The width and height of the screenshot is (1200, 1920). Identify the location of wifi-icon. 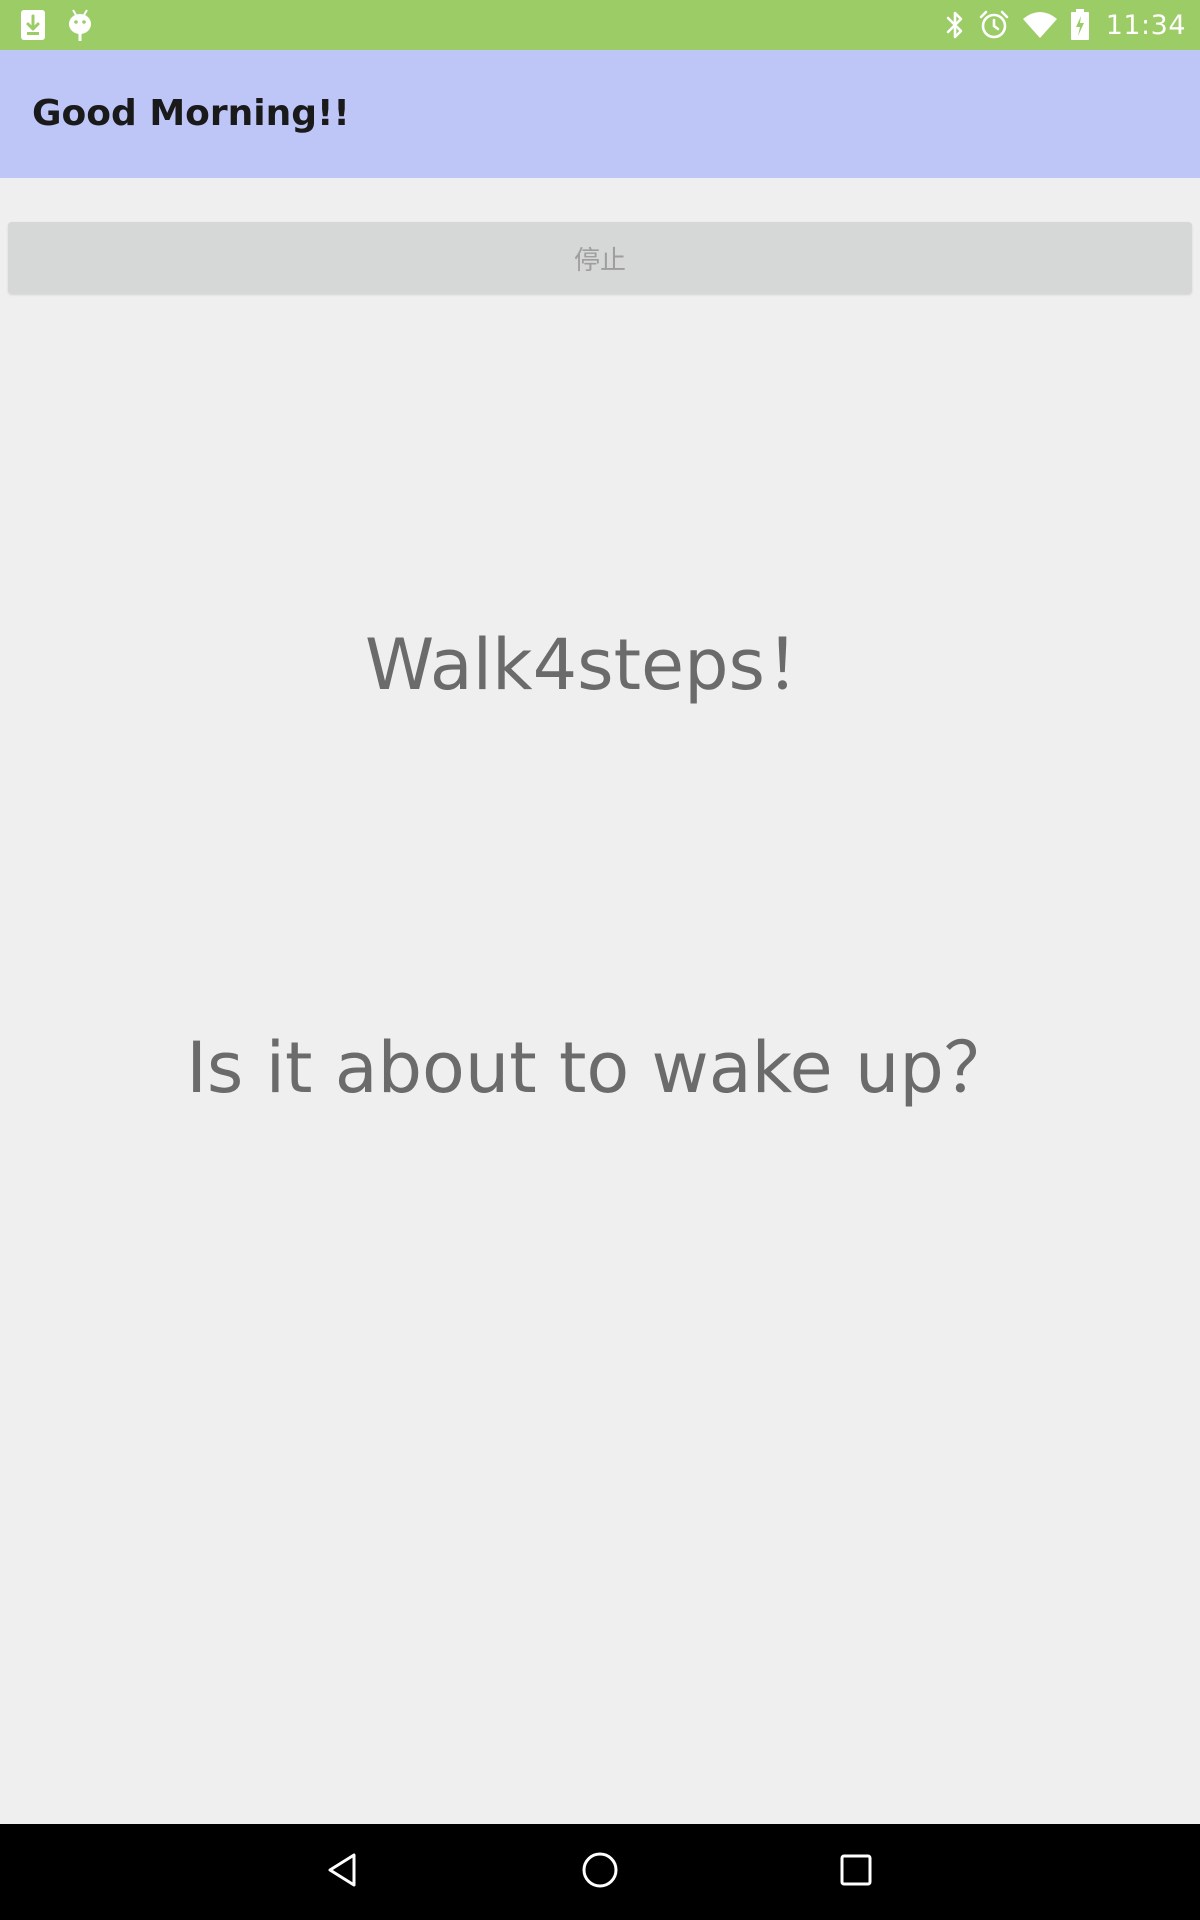
(1040, 25).